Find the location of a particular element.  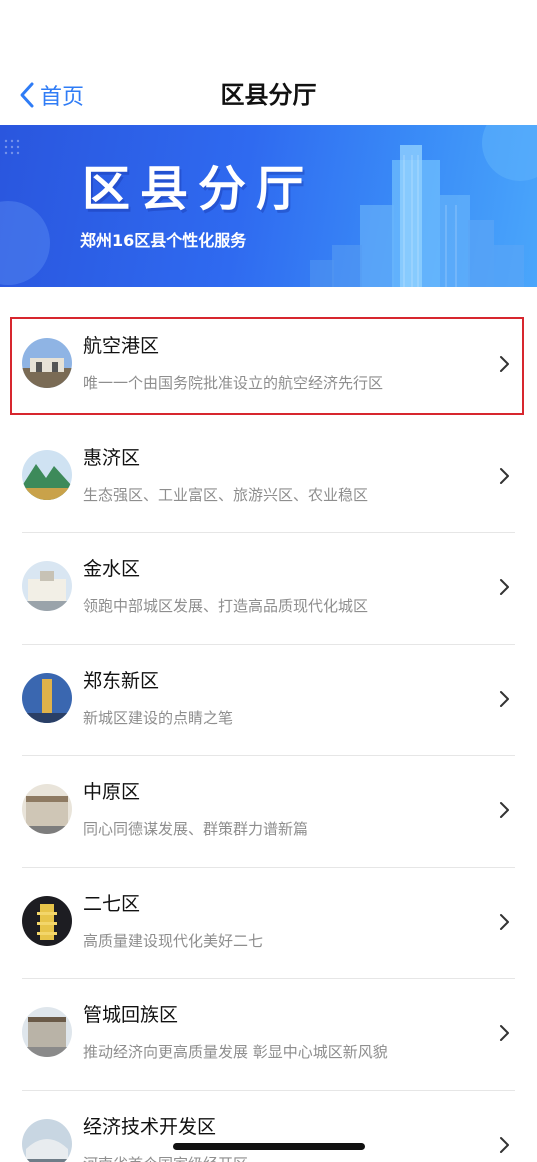

tower-photo-icon is located at coordinates (47, 697).